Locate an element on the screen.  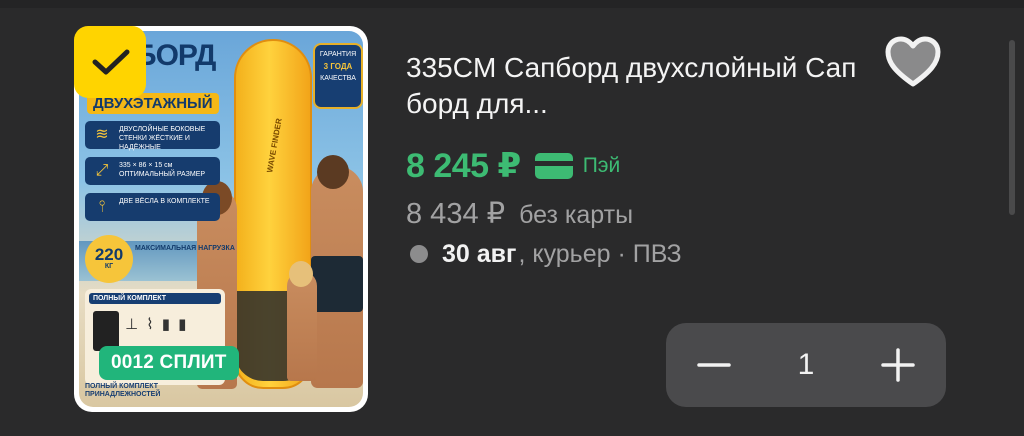
favorite-button is located at coordinates (913, 62).